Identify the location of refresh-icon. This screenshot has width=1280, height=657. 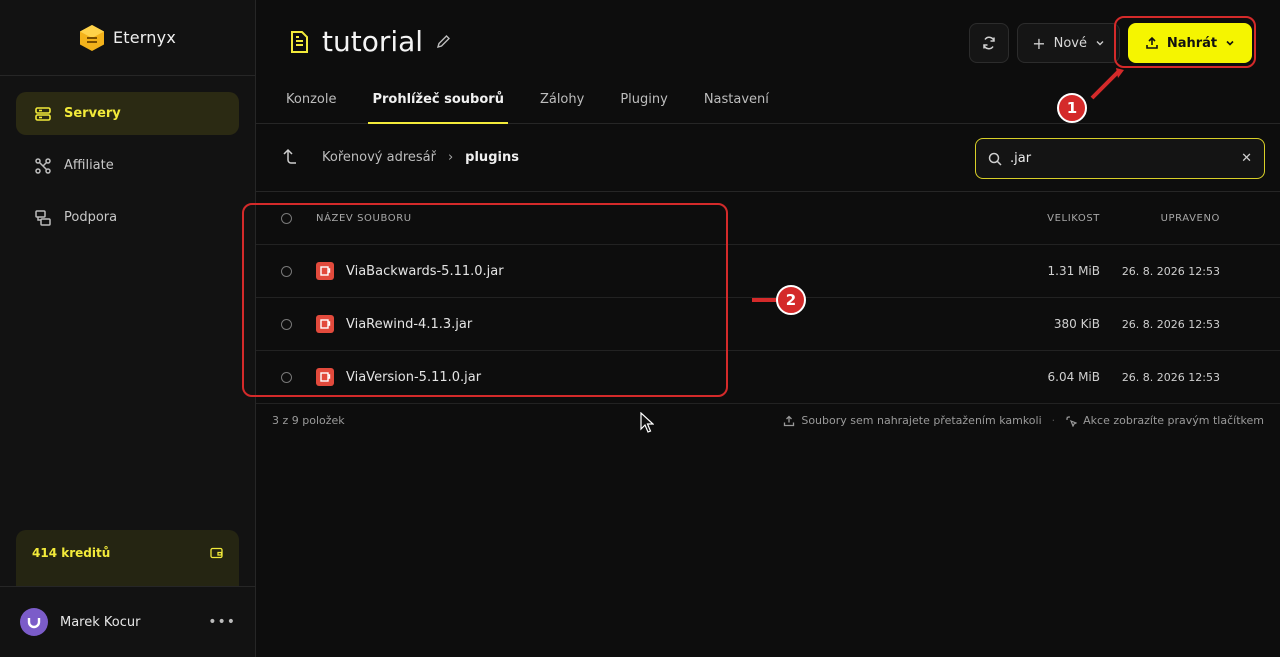
(989, 43).